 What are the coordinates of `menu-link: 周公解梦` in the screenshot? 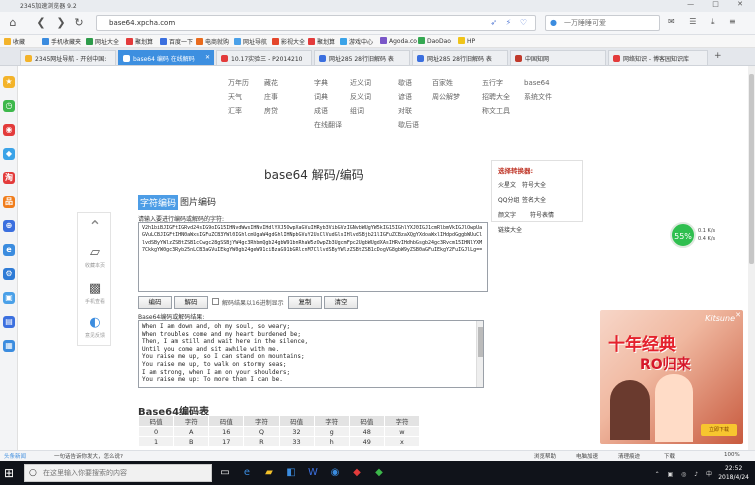 It's located at (452, 97).